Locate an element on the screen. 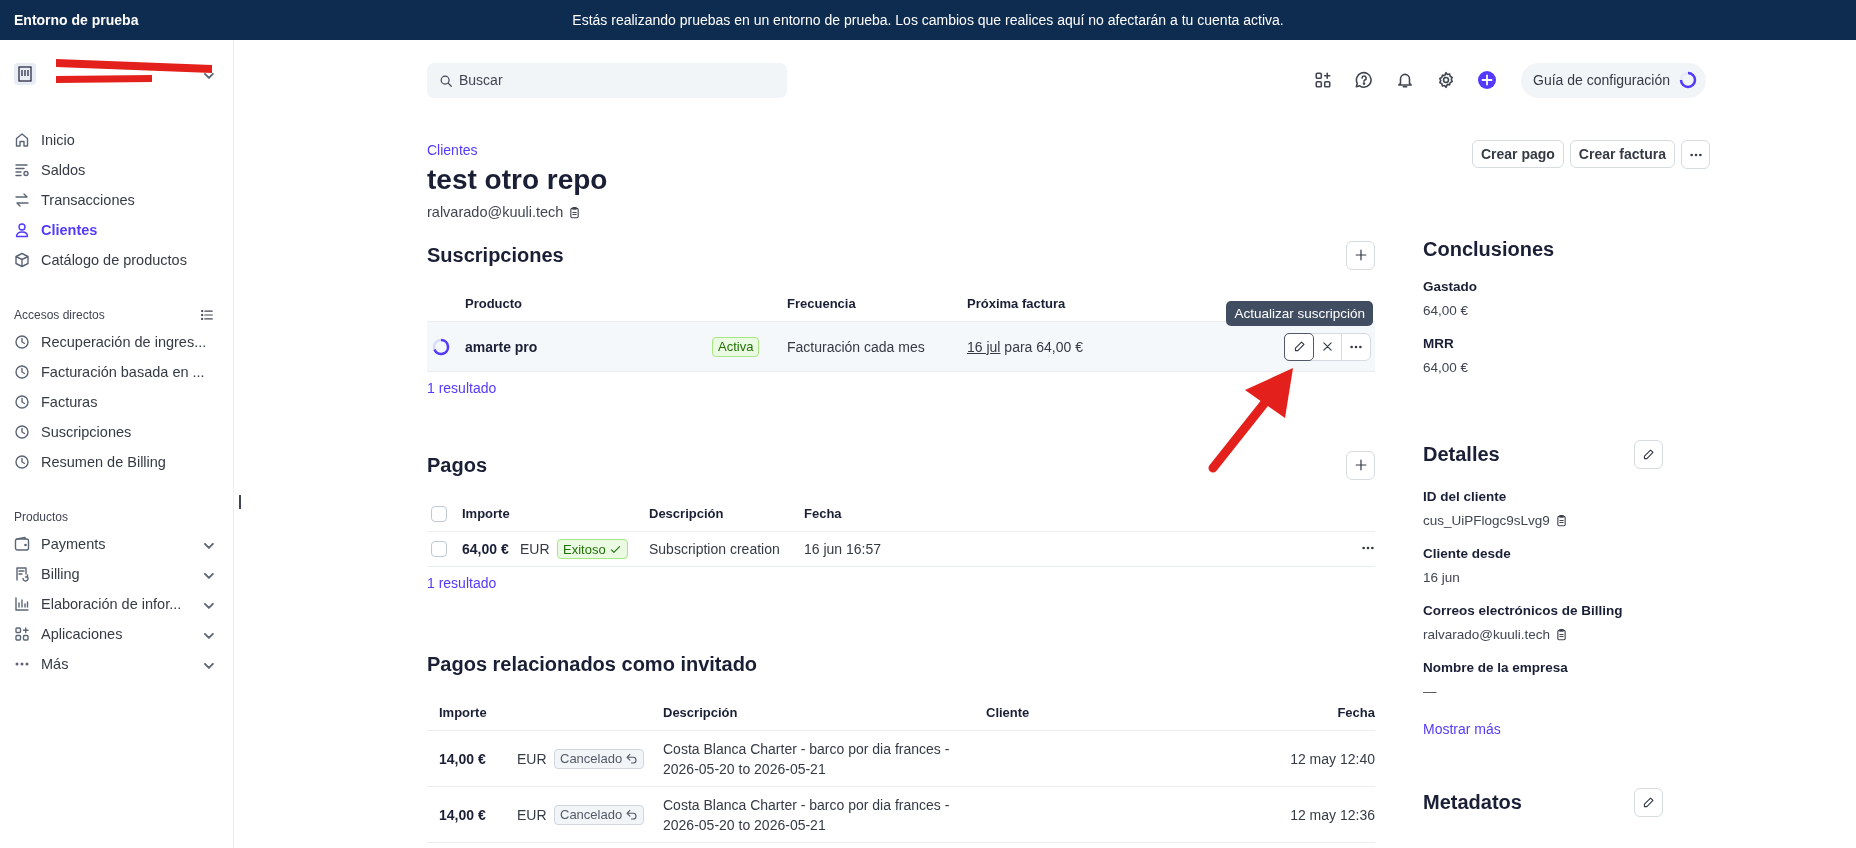 This screenshot has width=1856, height=848. edit-button is located at coordinates (1299, 346).